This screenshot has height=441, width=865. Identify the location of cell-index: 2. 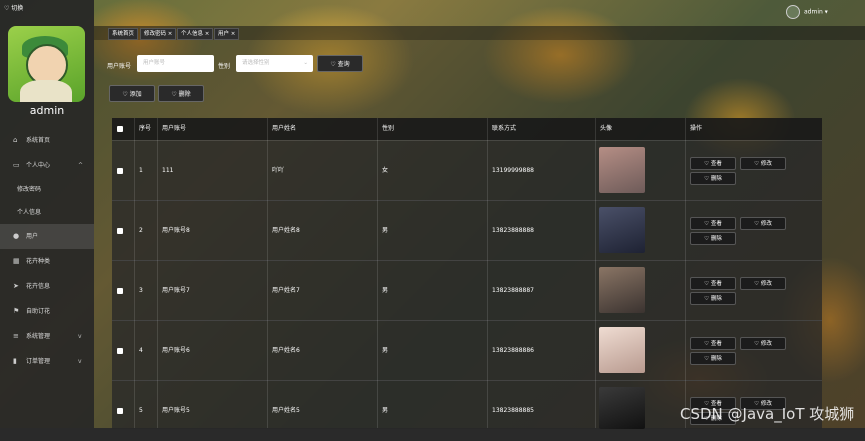
(141, 230).